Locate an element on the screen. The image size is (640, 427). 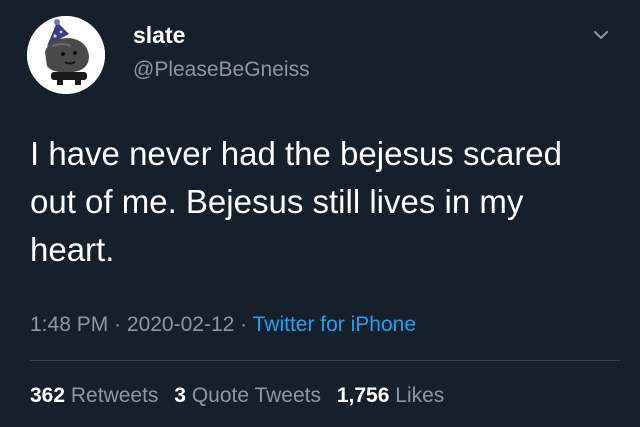
avatar is located at coordinates (66, 55).